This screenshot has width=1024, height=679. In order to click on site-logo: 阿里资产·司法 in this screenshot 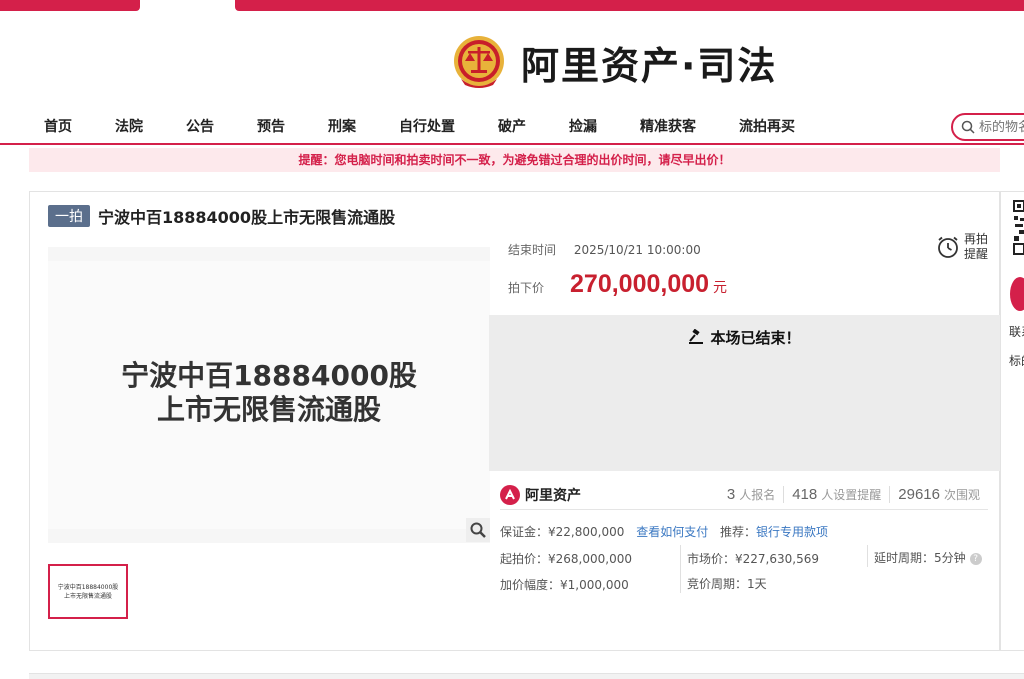, I will do `click(615, 62)`.